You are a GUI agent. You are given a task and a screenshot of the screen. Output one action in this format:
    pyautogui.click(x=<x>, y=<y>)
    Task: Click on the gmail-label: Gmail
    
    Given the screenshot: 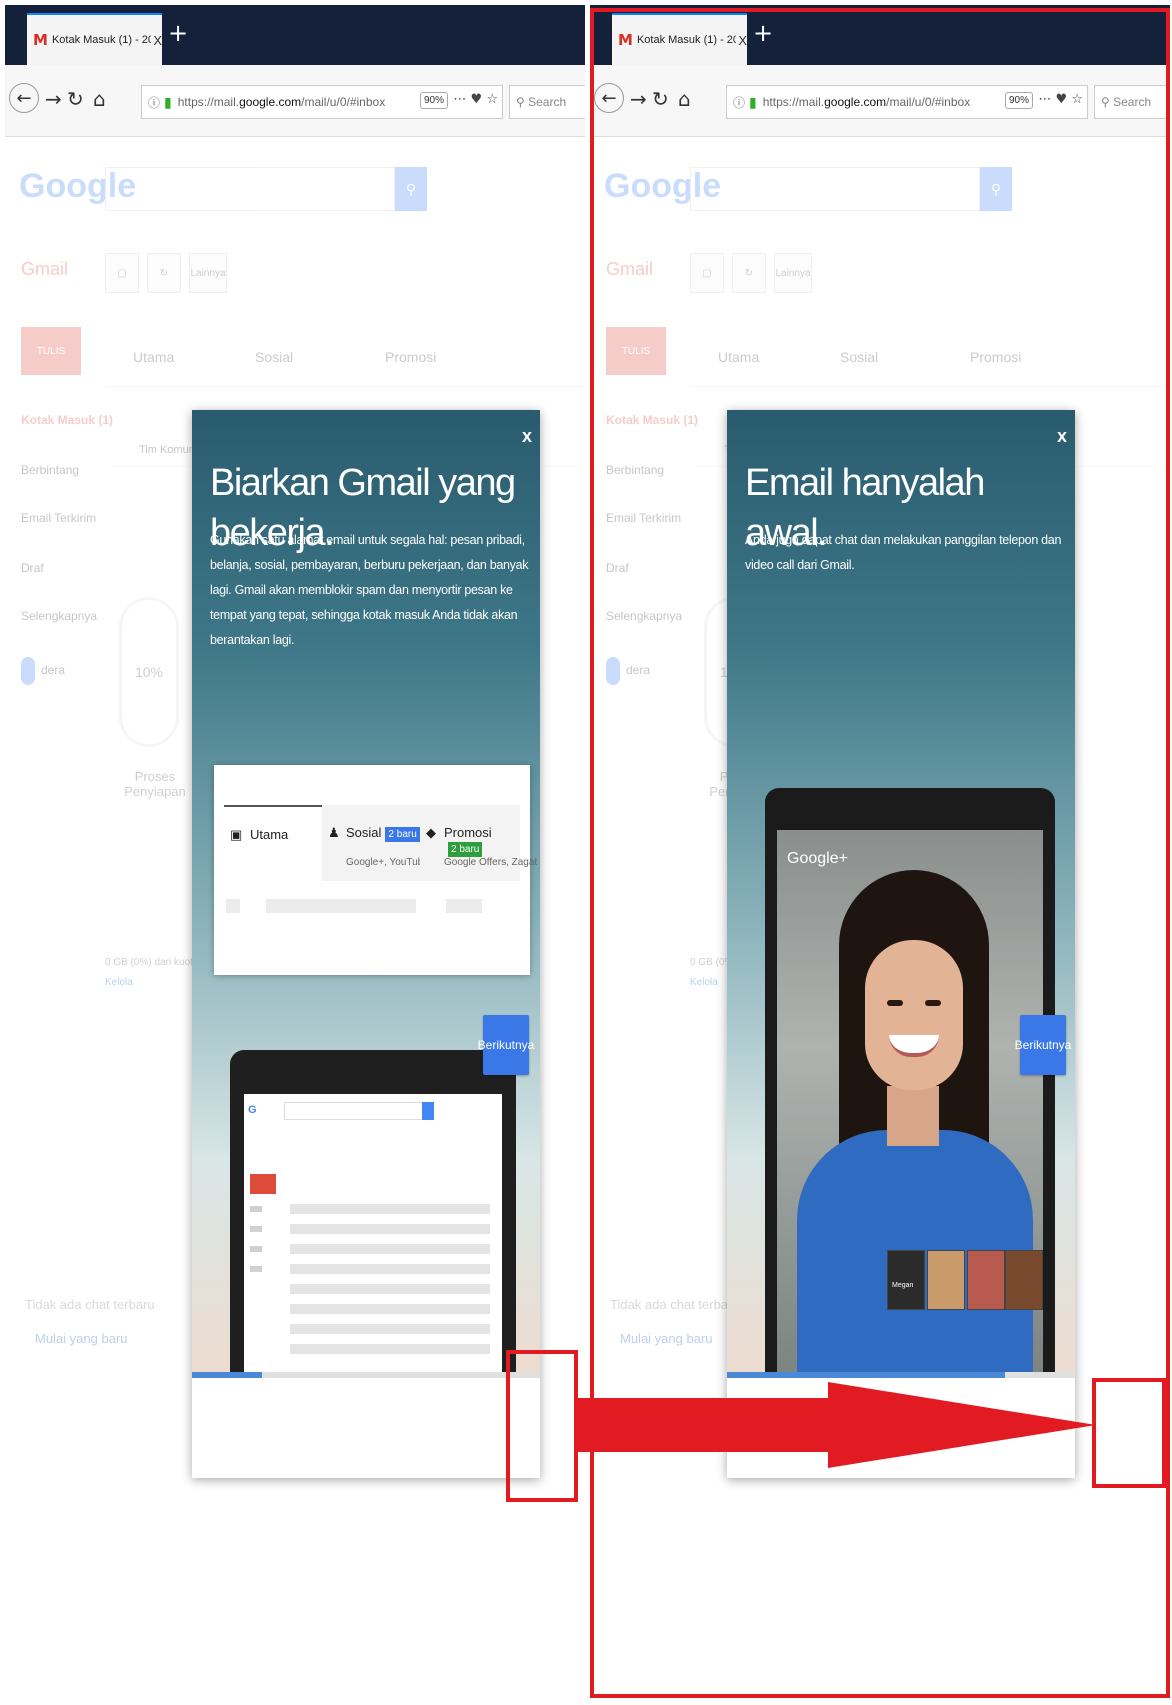 What is the action you would take?
    pyautogui.click(x=44, y=269)
    